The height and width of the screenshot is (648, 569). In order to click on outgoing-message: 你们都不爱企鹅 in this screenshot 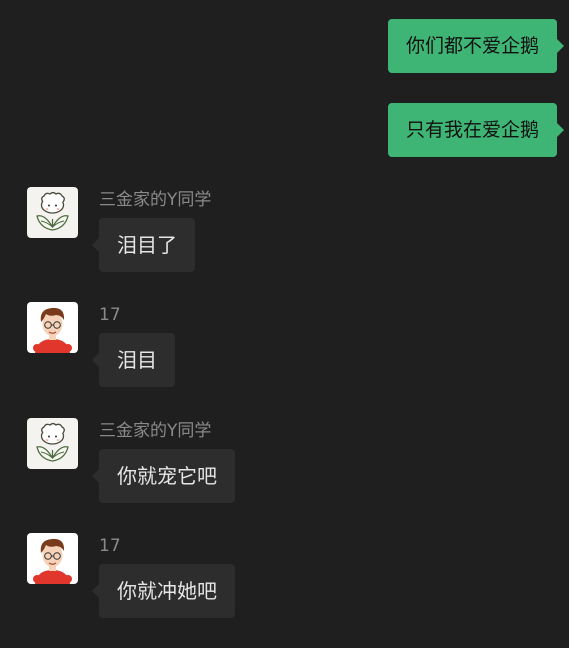, I will do `click(476, 46)`.